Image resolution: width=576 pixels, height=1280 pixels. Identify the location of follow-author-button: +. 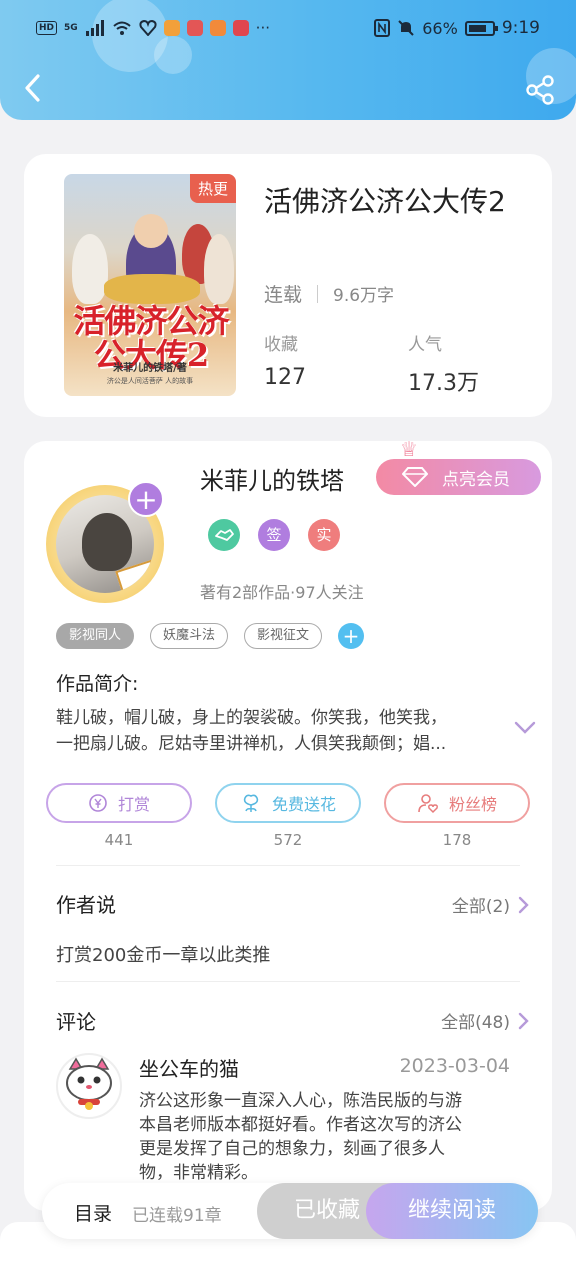
(146, 499).